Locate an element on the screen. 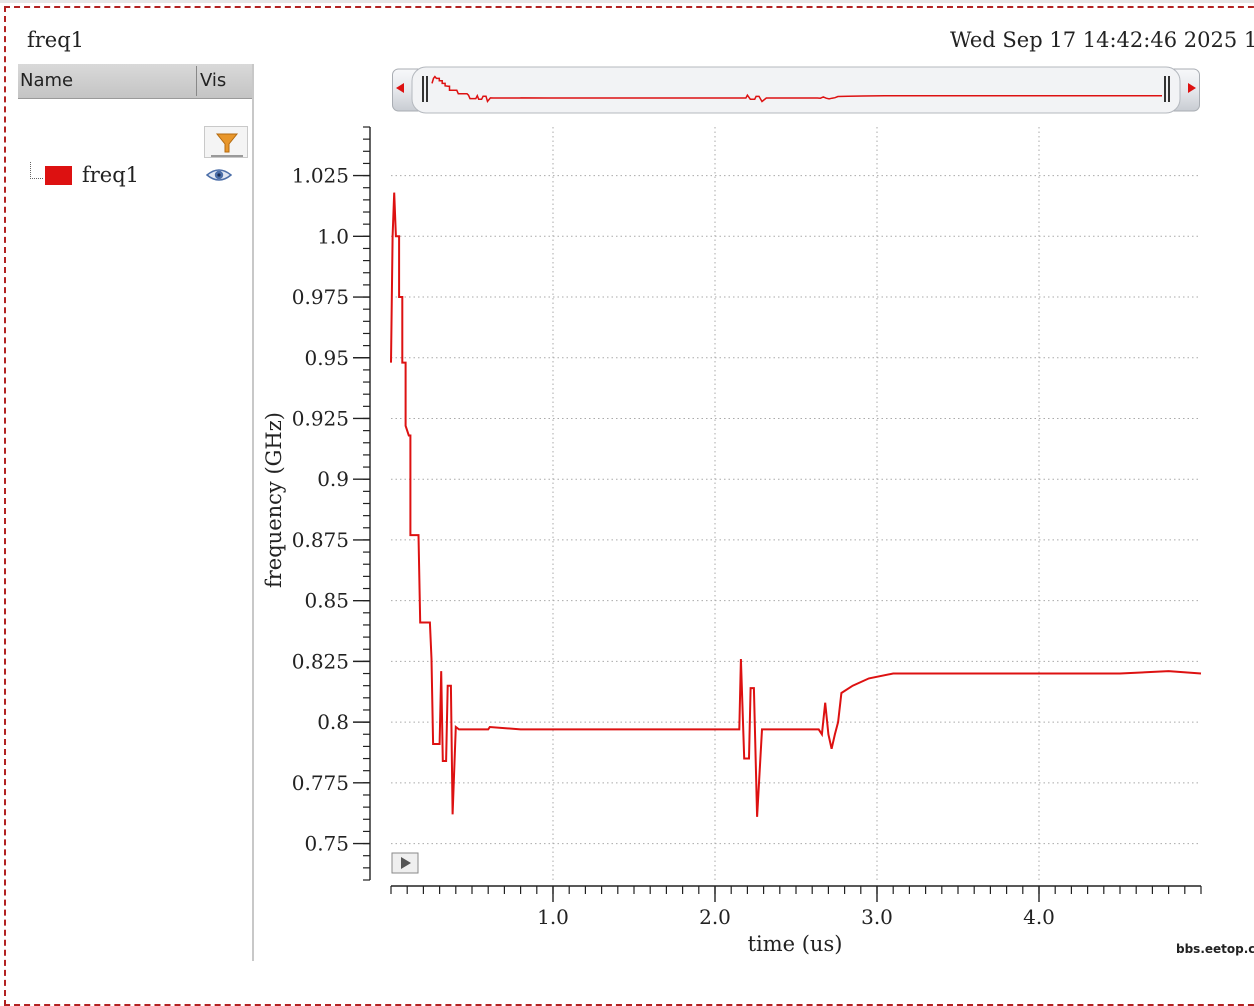  watermark: bbs.eetop.cn is located at coordinates (1215, 949).